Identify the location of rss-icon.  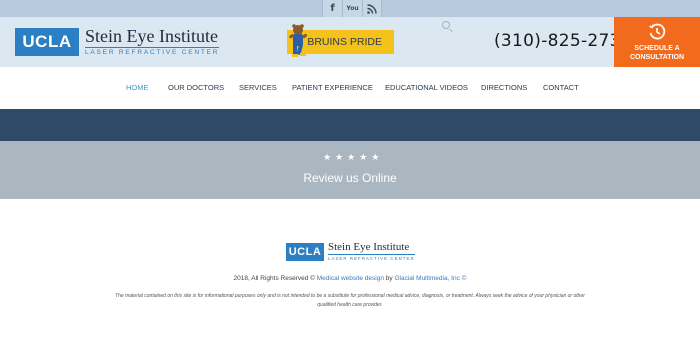
(372, 8).